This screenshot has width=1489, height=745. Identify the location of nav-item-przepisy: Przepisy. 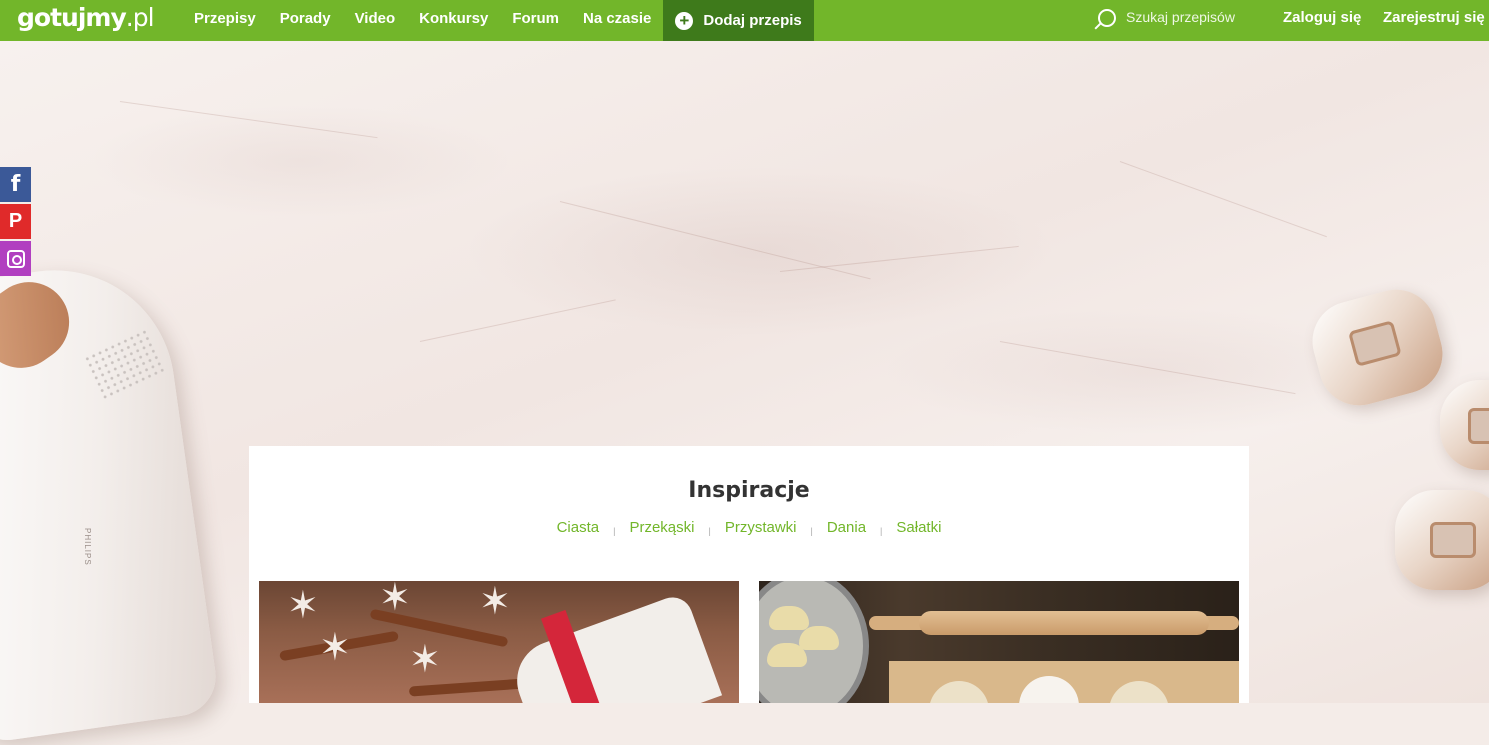
(225, 20).